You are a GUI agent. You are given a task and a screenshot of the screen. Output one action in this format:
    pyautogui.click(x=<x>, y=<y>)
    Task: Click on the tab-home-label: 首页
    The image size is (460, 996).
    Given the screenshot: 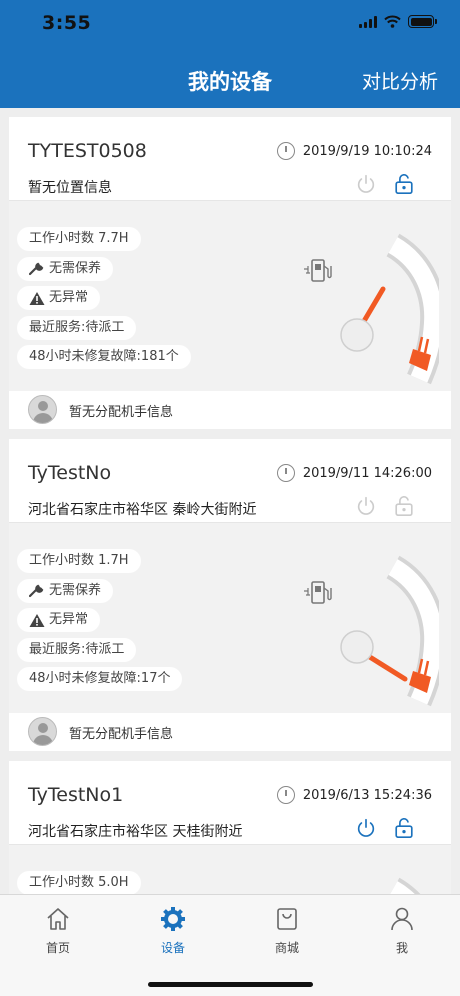 What is the action you would take?
    pyautogui.click(x=57, y=948)
    